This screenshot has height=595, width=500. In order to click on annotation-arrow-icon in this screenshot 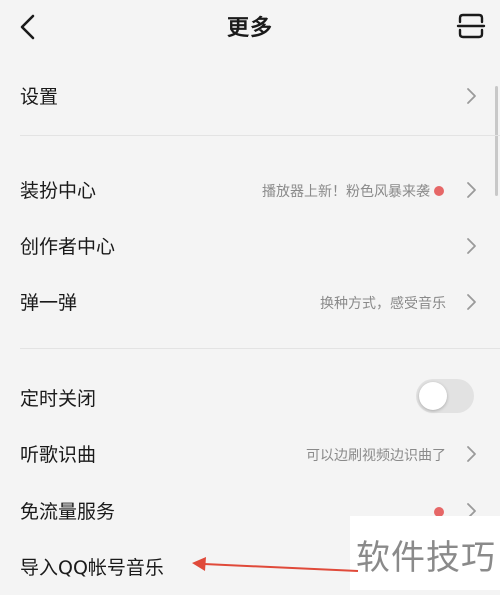, I will do `click(275, 564)`.